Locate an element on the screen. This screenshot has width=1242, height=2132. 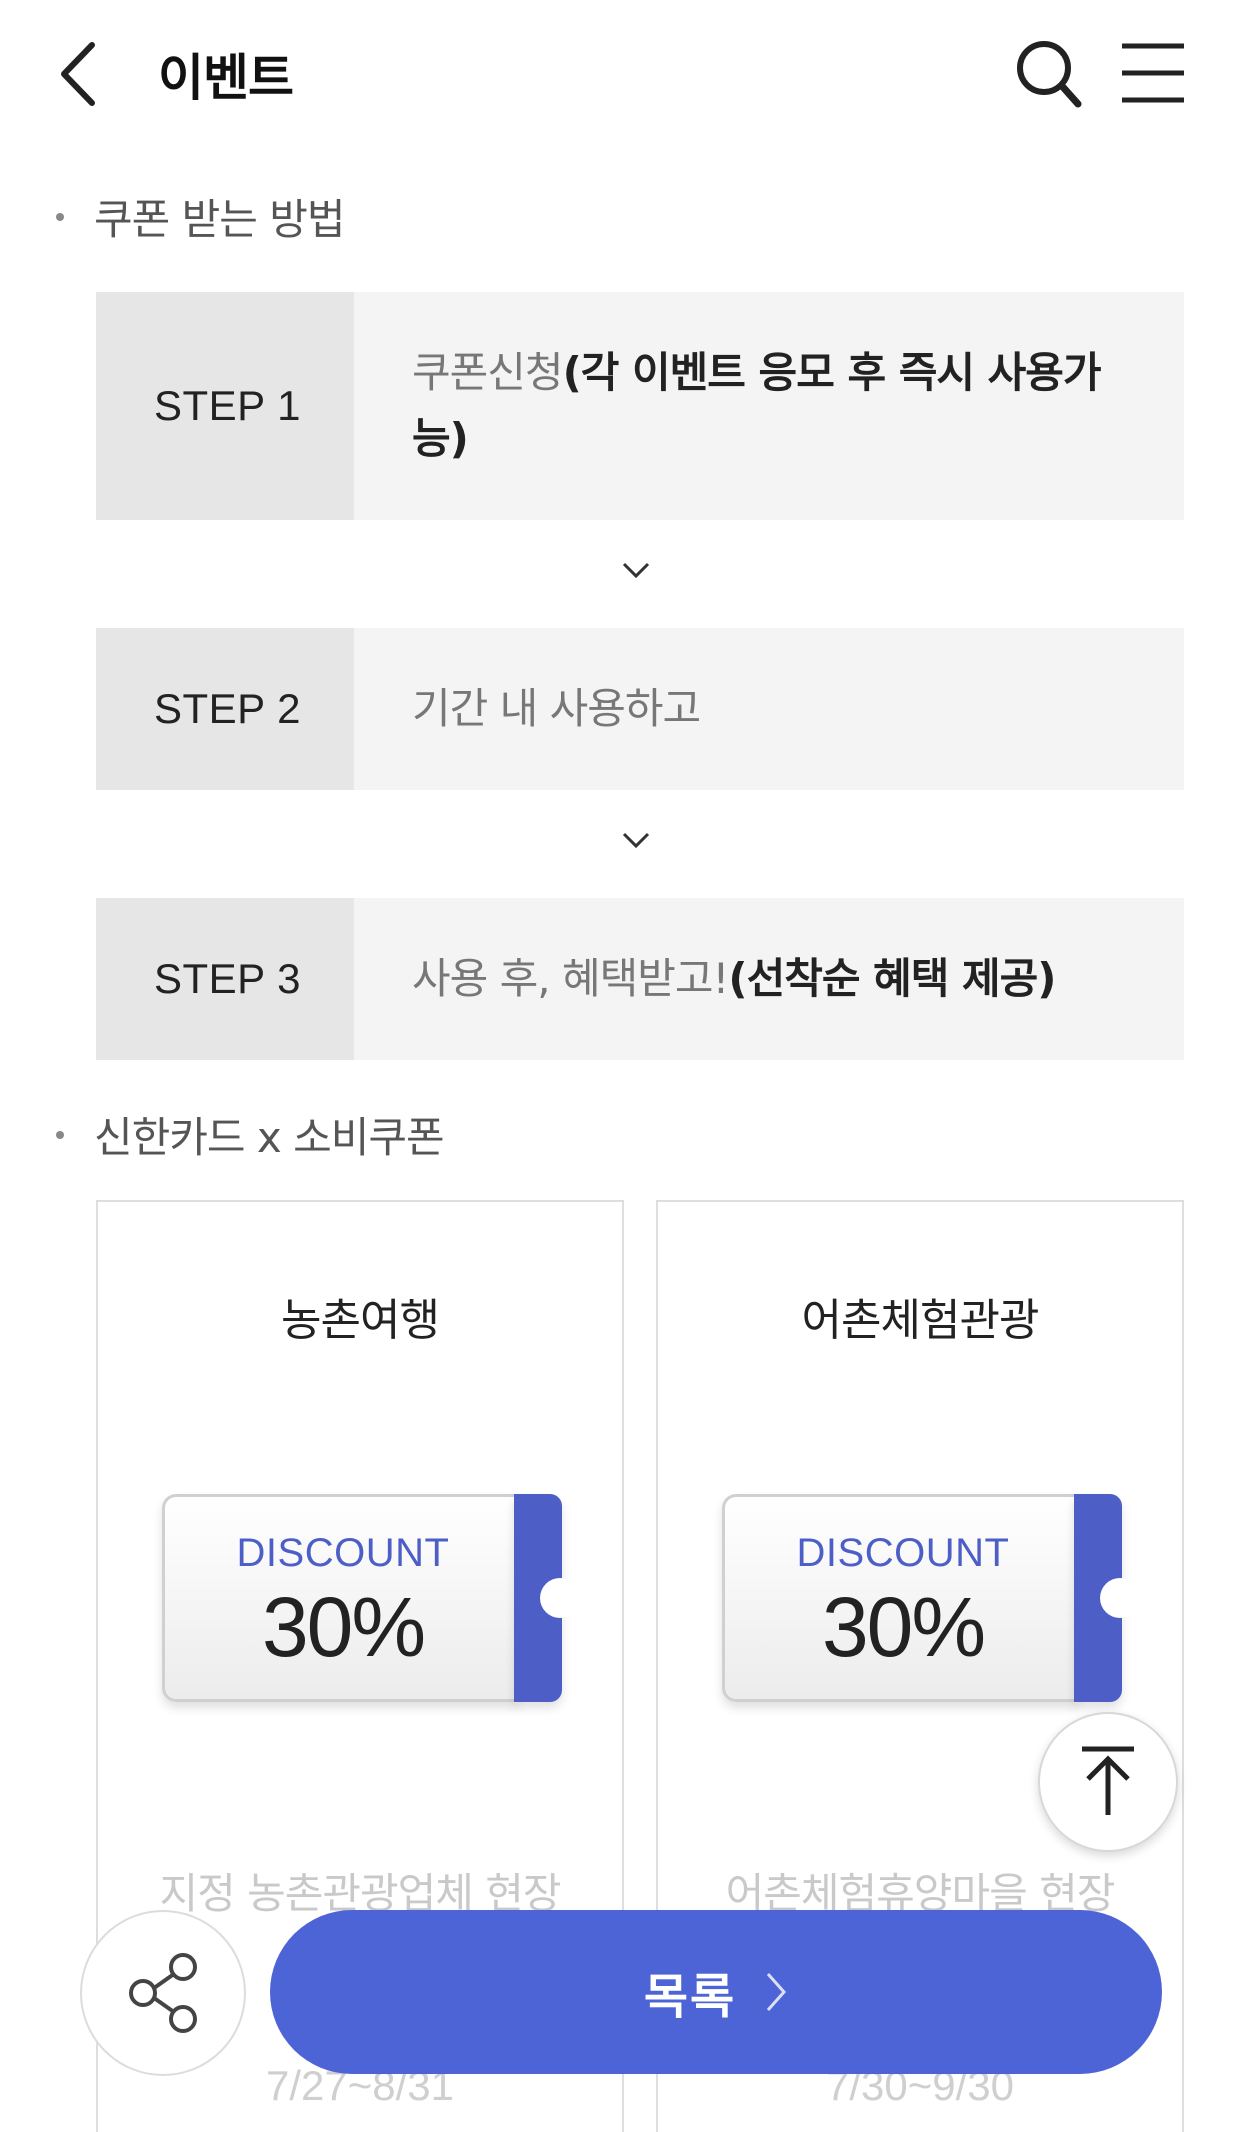
step-text-normal: 기간 내 사용하고 is located at coordinates (556, 708).